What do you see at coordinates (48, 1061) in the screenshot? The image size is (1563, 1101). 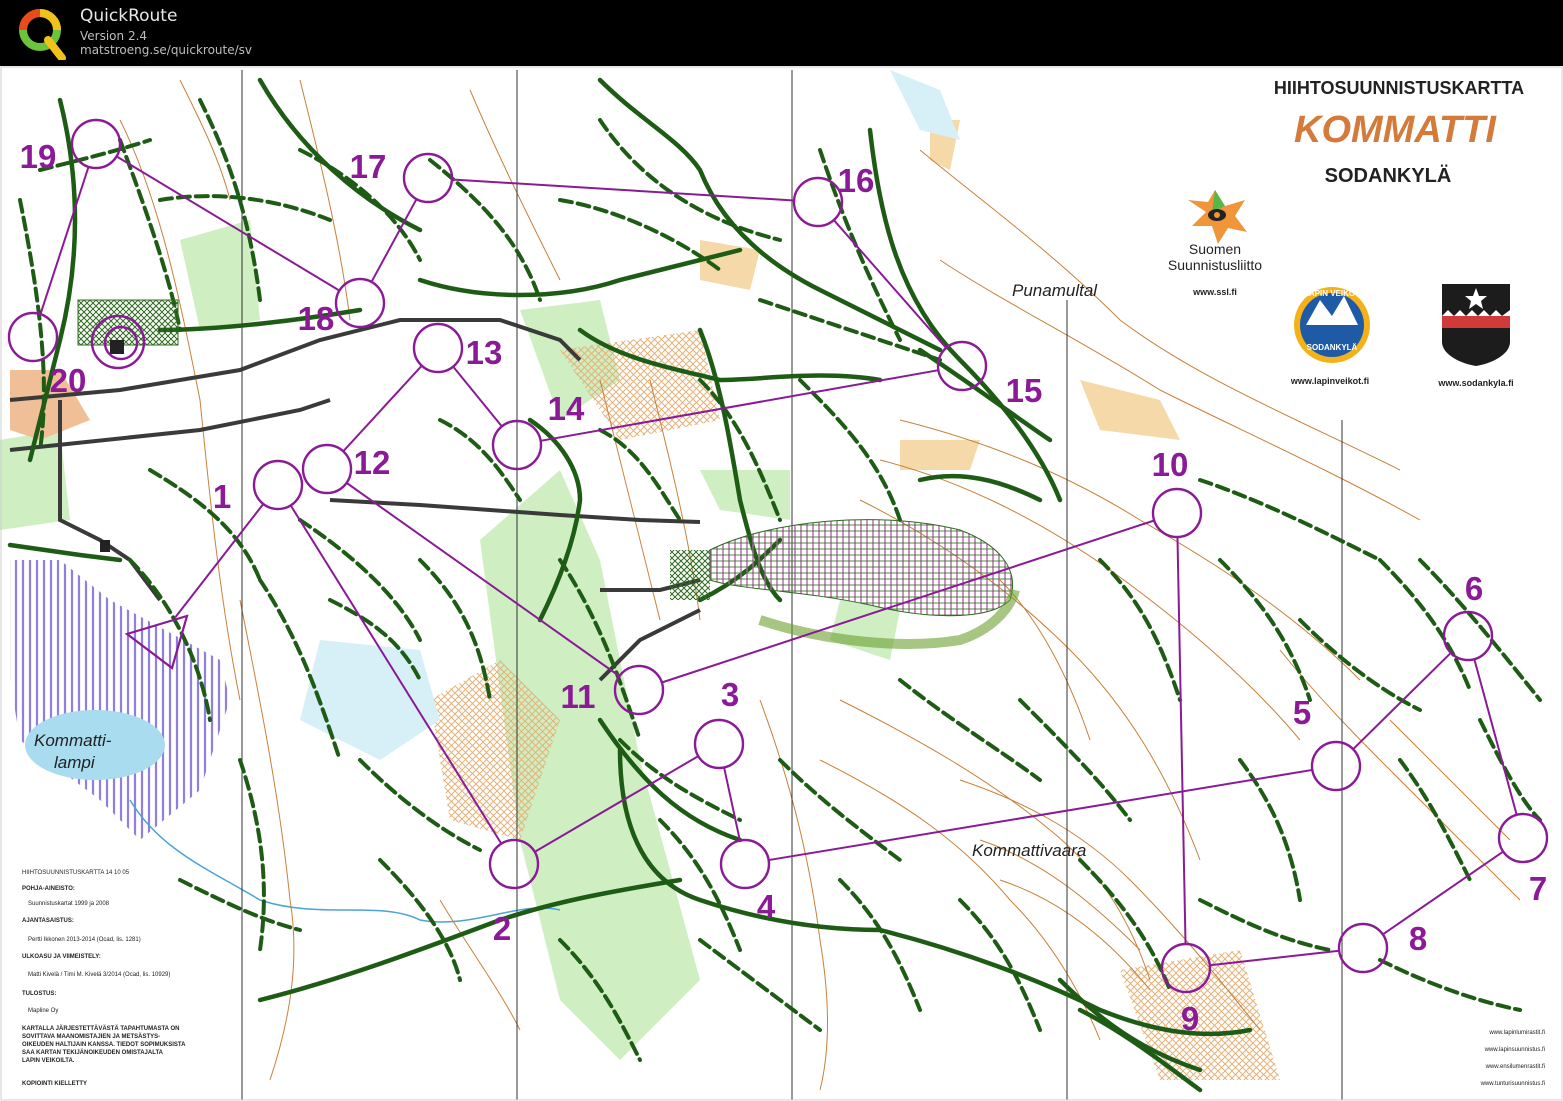 I see `credit-line: LAPIN VEIKOILTA.` at bounding box center [48, 1061].